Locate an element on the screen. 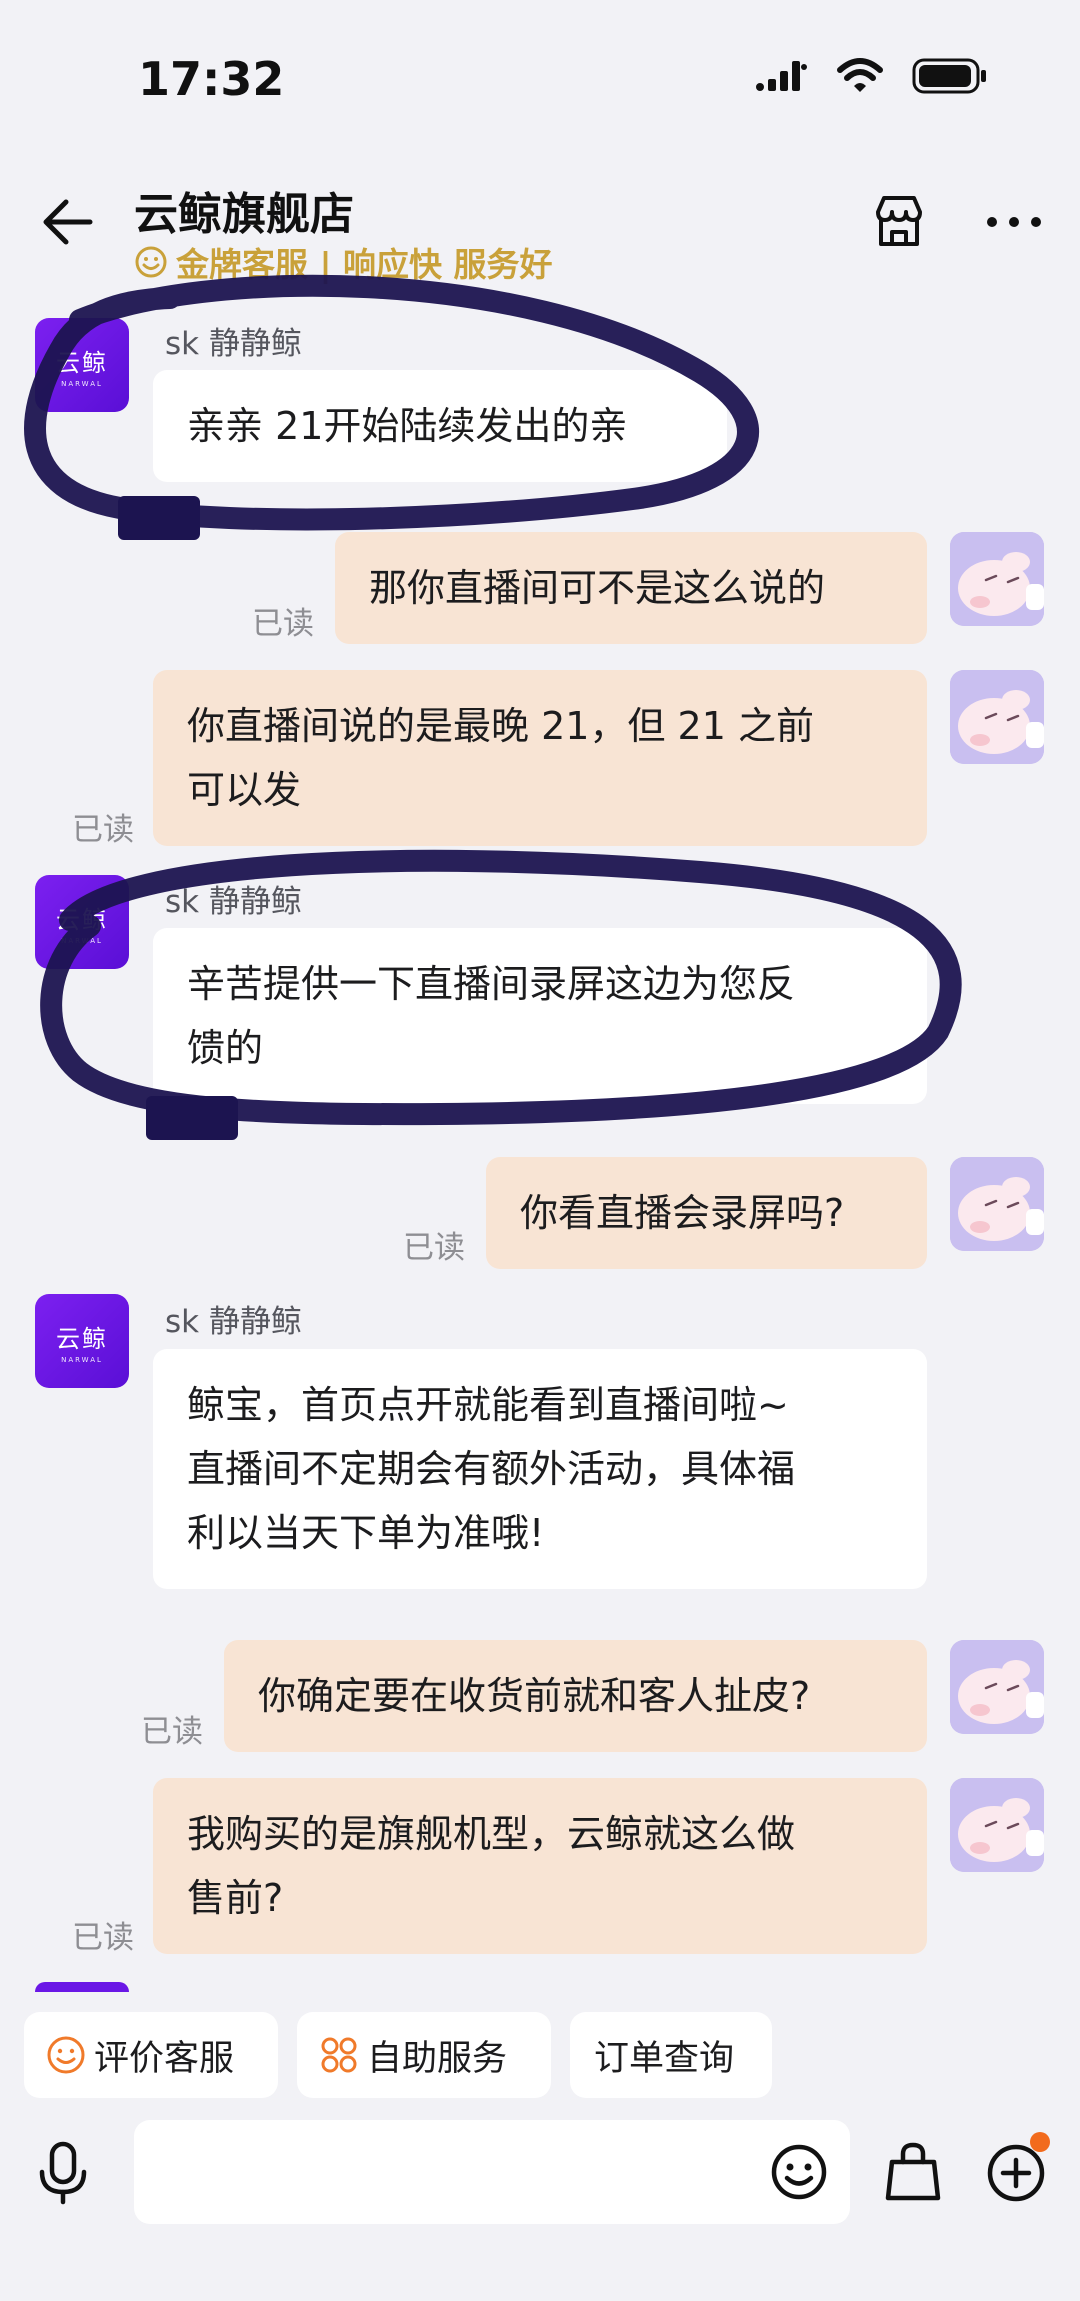  message-bubble-incoming: 亲亲 21开始陆续发出的亲 is located at coordinates (440, 426).